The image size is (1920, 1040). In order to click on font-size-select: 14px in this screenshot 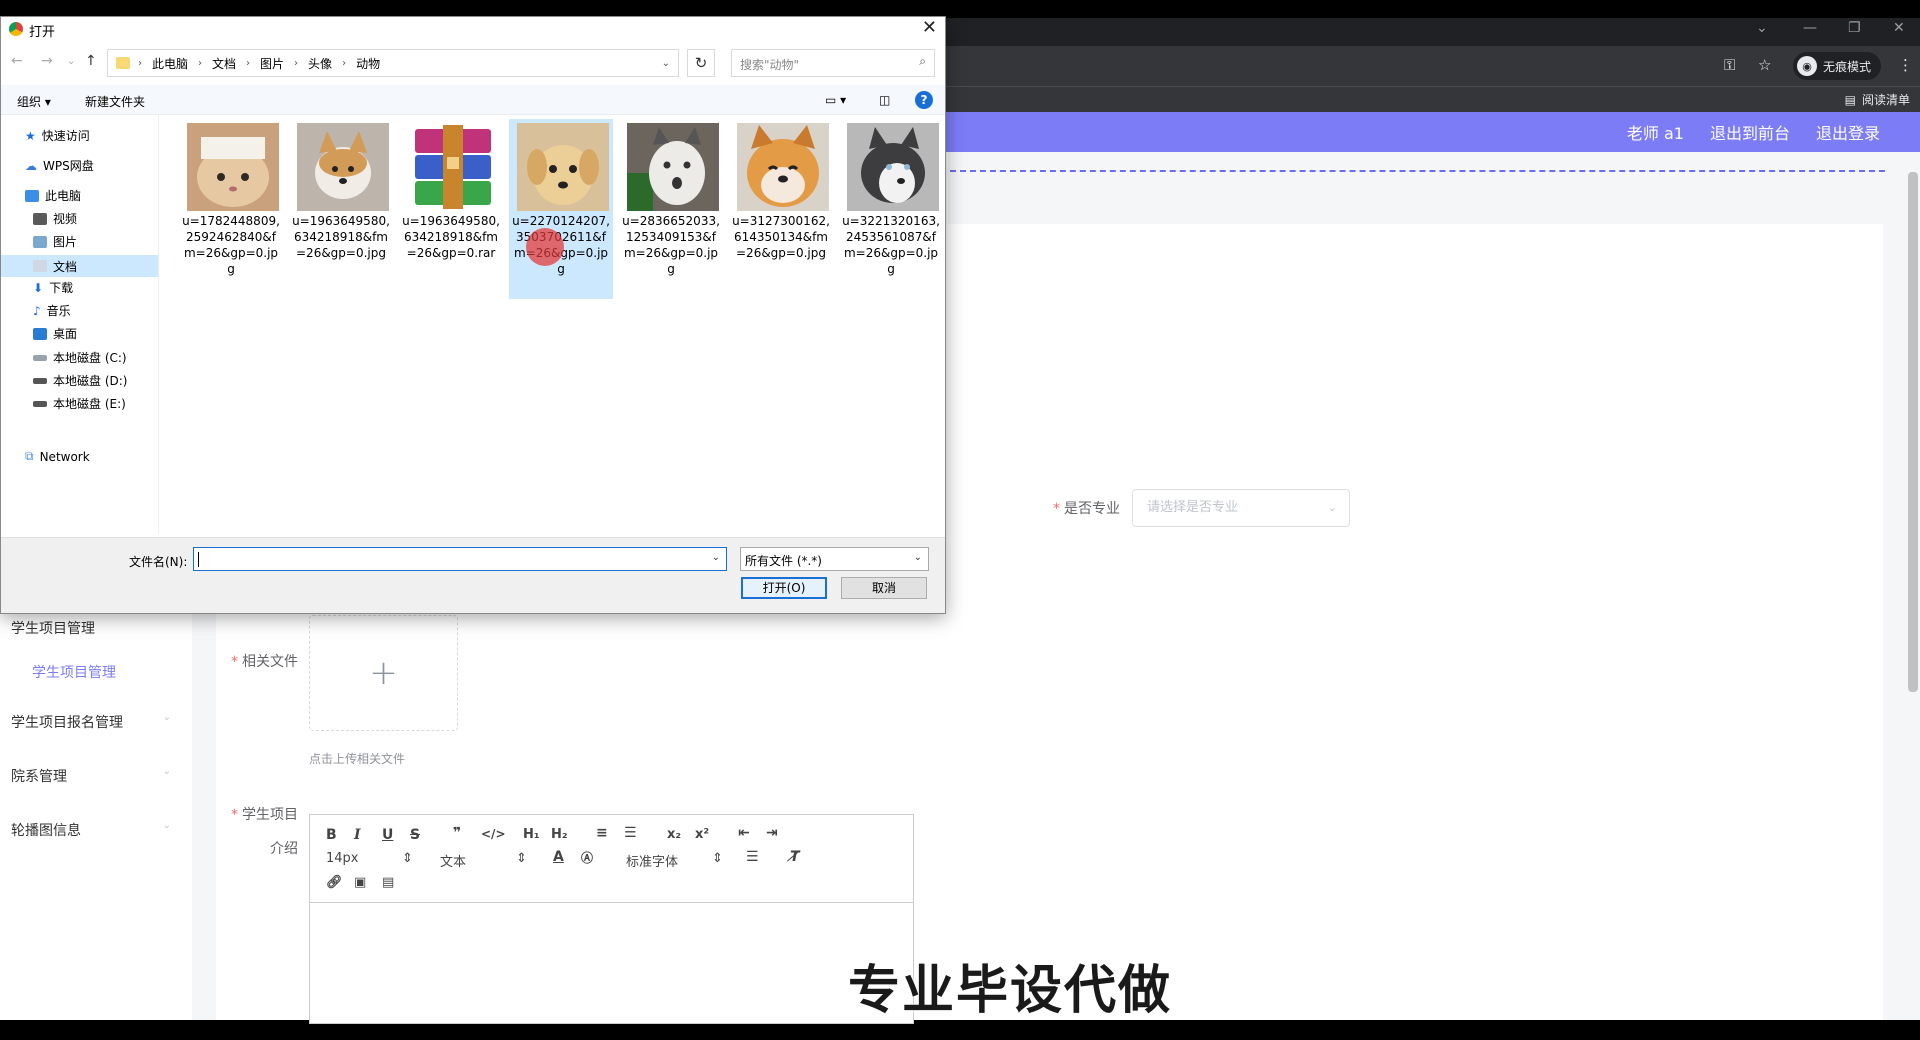, I will do `click(342, 858)`.